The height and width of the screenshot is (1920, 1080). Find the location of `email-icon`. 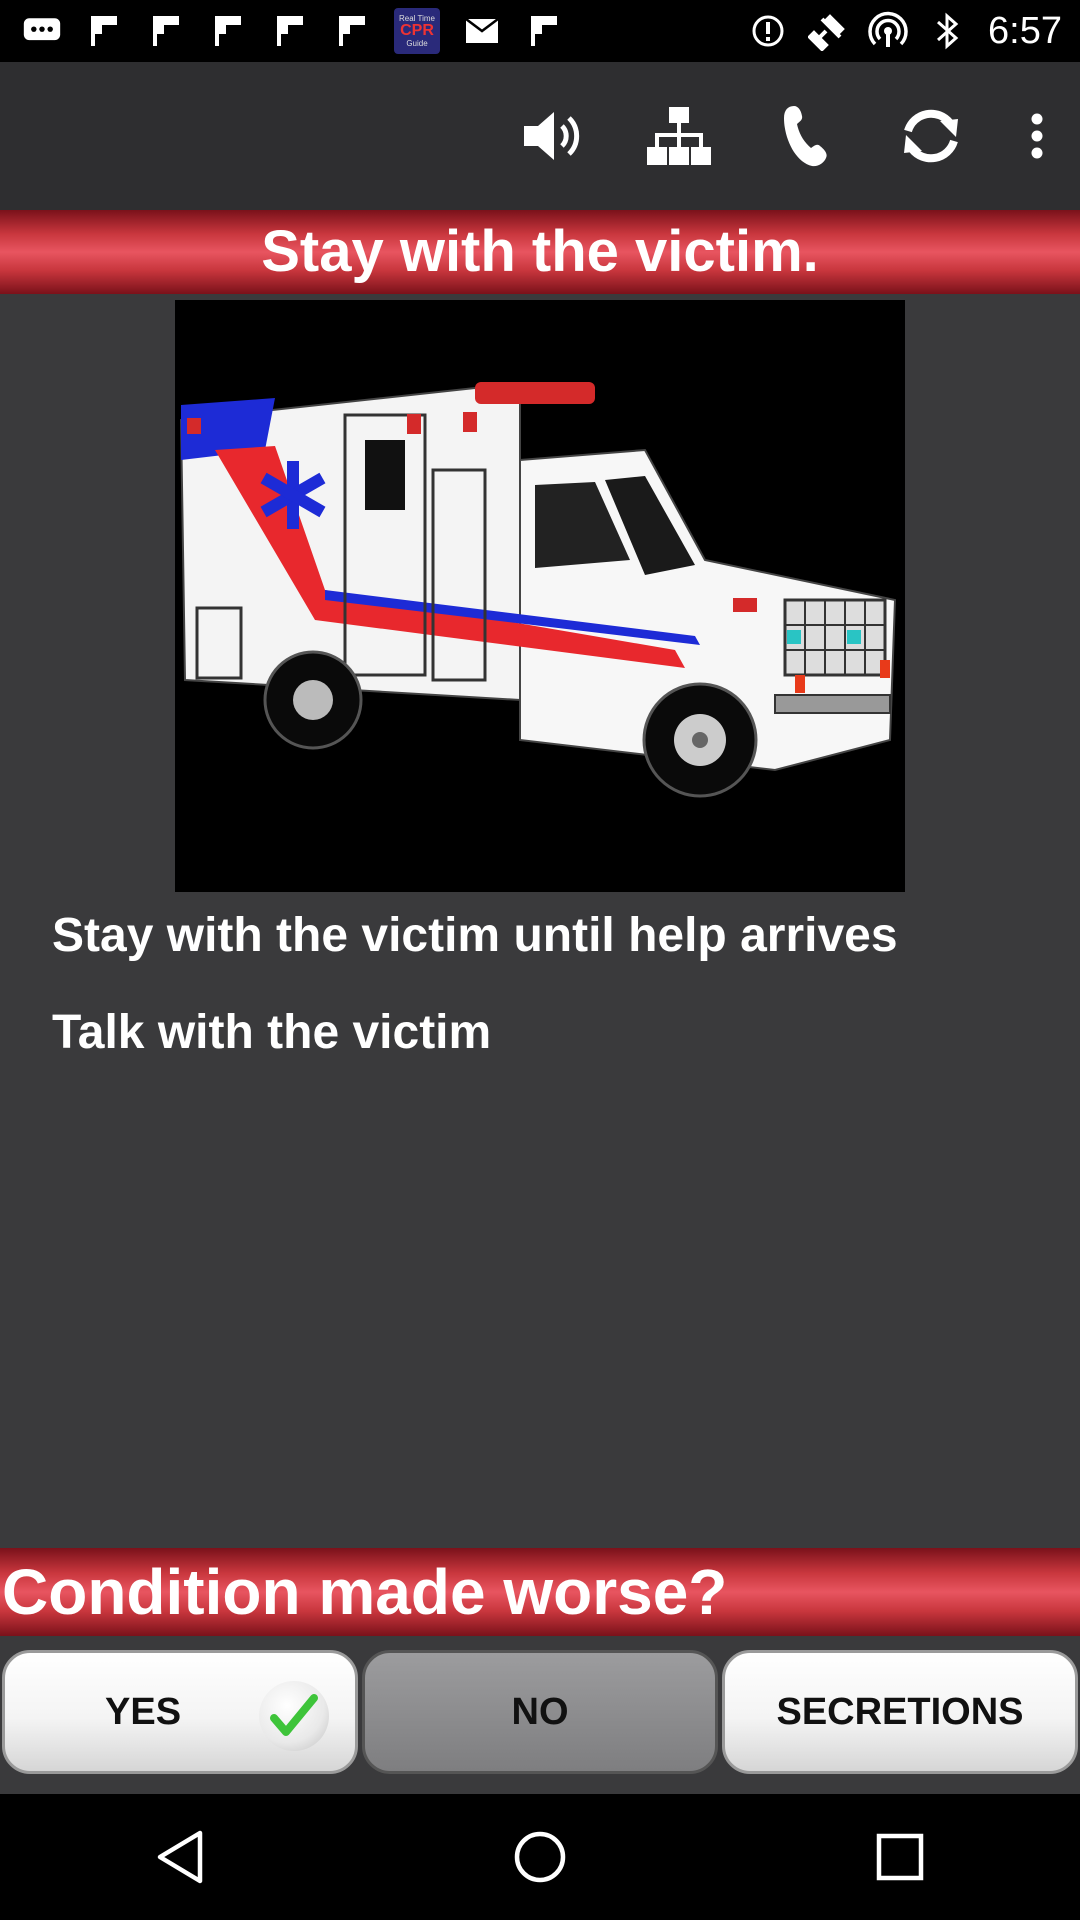

email-icon is located at coordinates (482, 31).